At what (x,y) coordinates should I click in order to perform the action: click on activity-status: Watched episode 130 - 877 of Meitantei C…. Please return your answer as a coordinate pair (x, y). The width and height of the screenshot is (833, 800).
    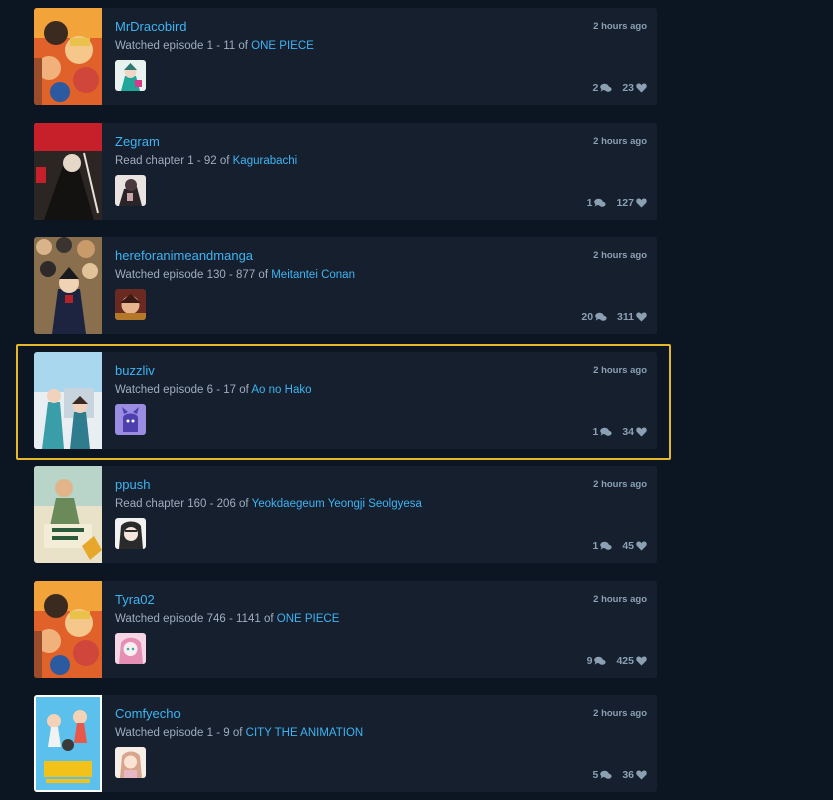
    Looking at the image, I should click on (235, 275).